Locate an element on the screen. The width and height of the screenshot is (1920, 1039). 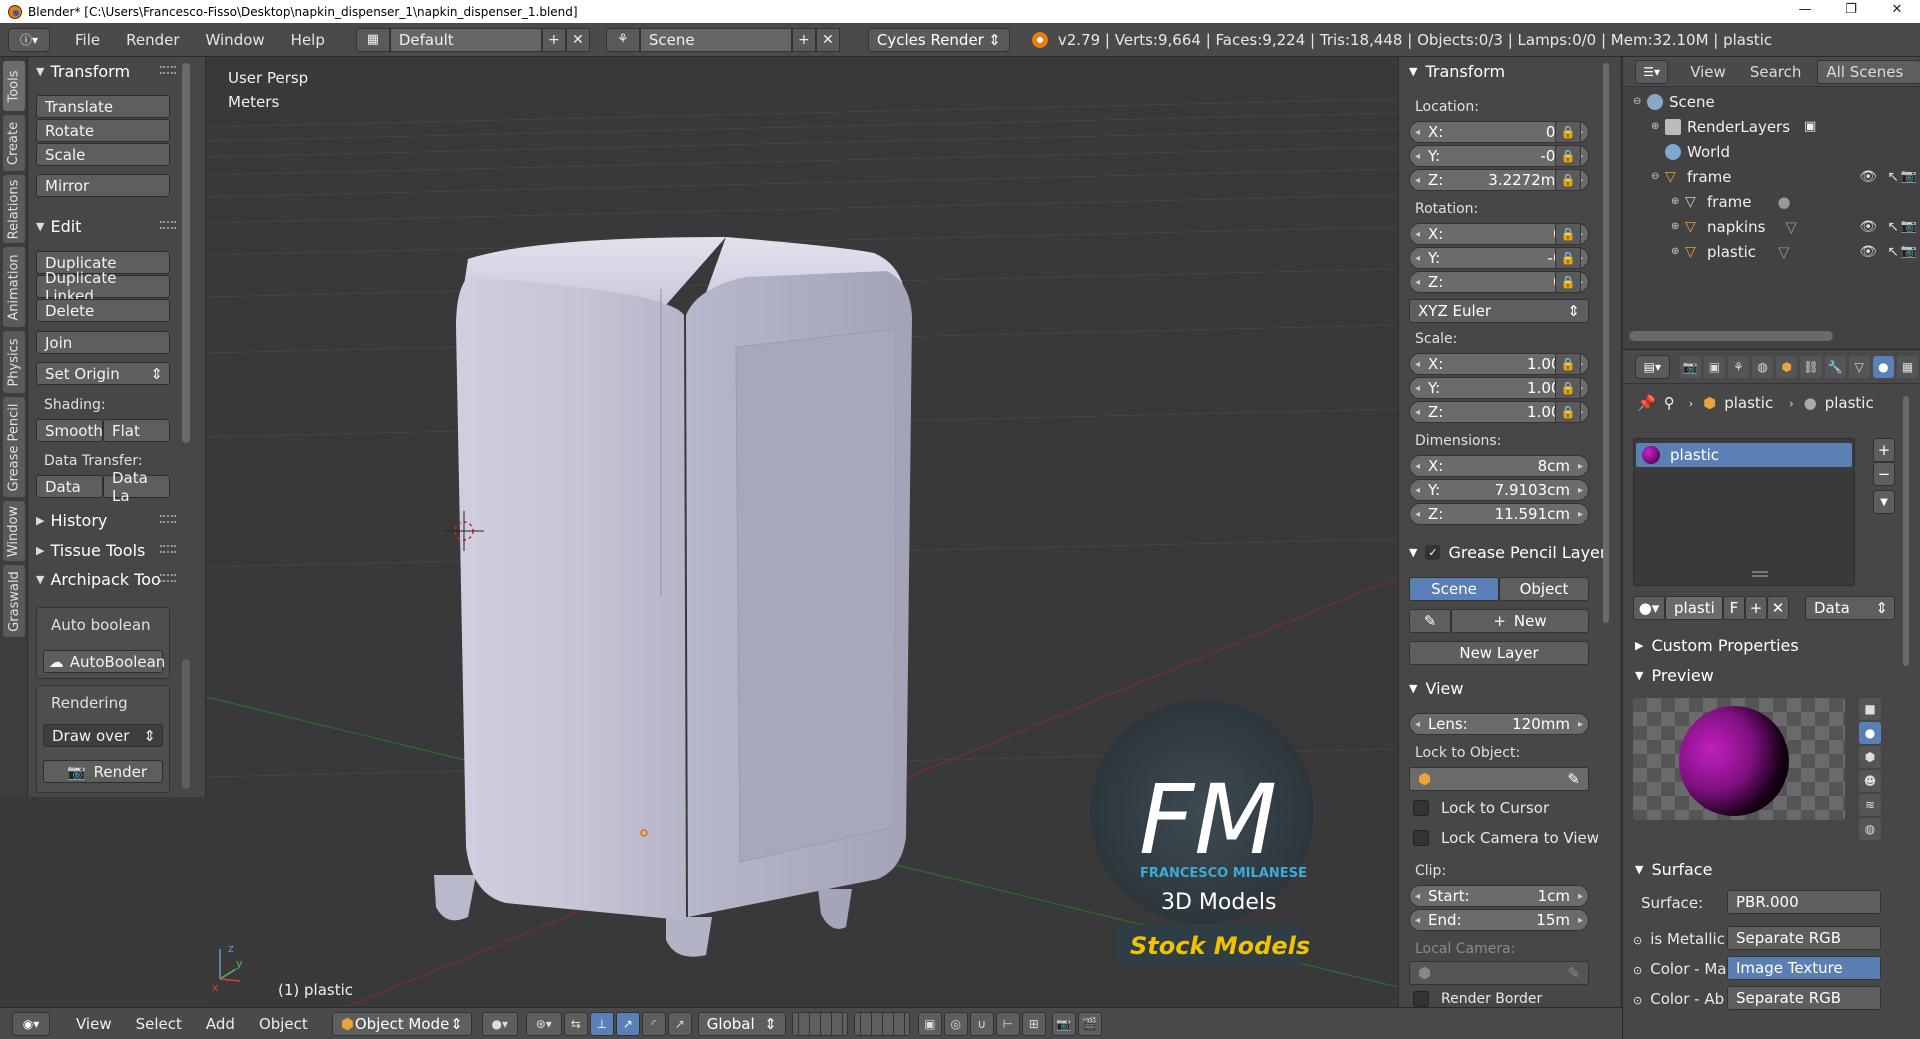
tab-object-icon: ⬢ is located at coordinates (1787, 366).